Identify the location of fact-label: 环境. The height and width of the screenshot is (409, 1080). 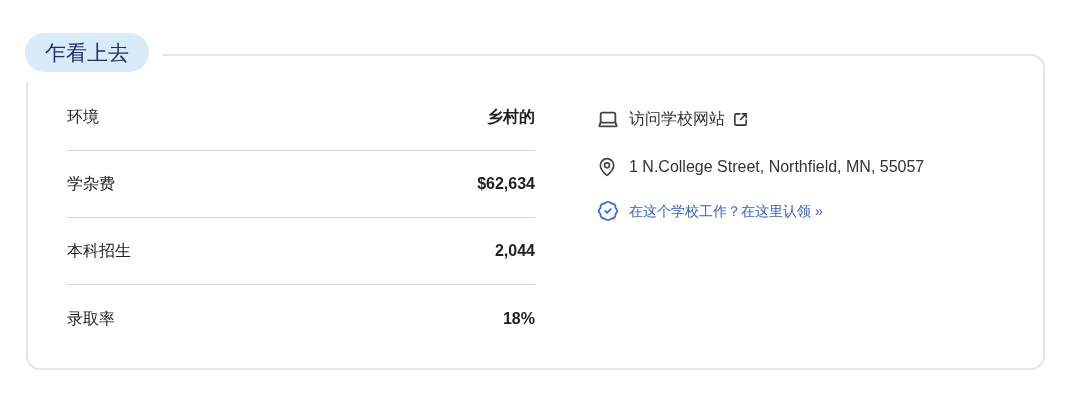
(83, 117).